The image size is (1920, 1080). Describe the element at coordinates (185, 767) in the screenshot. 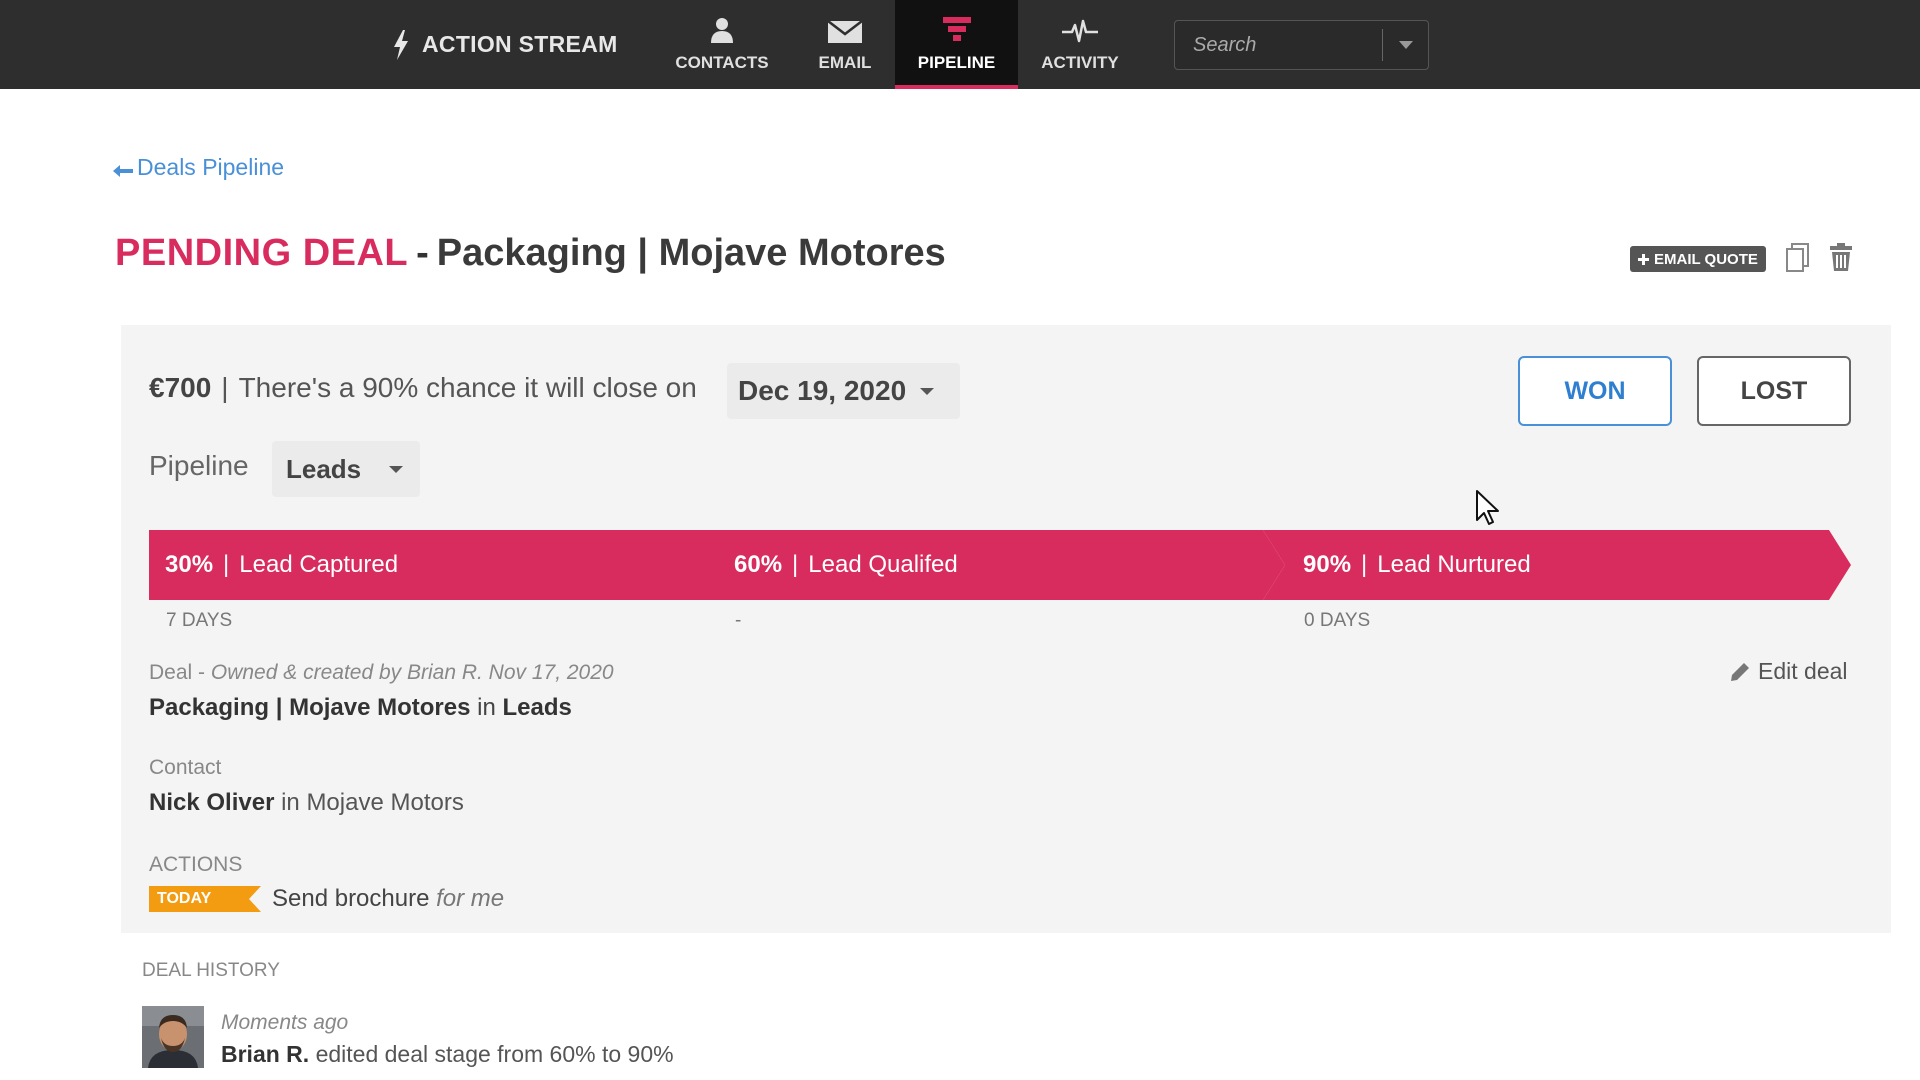

I see `contact-label: Contact` at that location.